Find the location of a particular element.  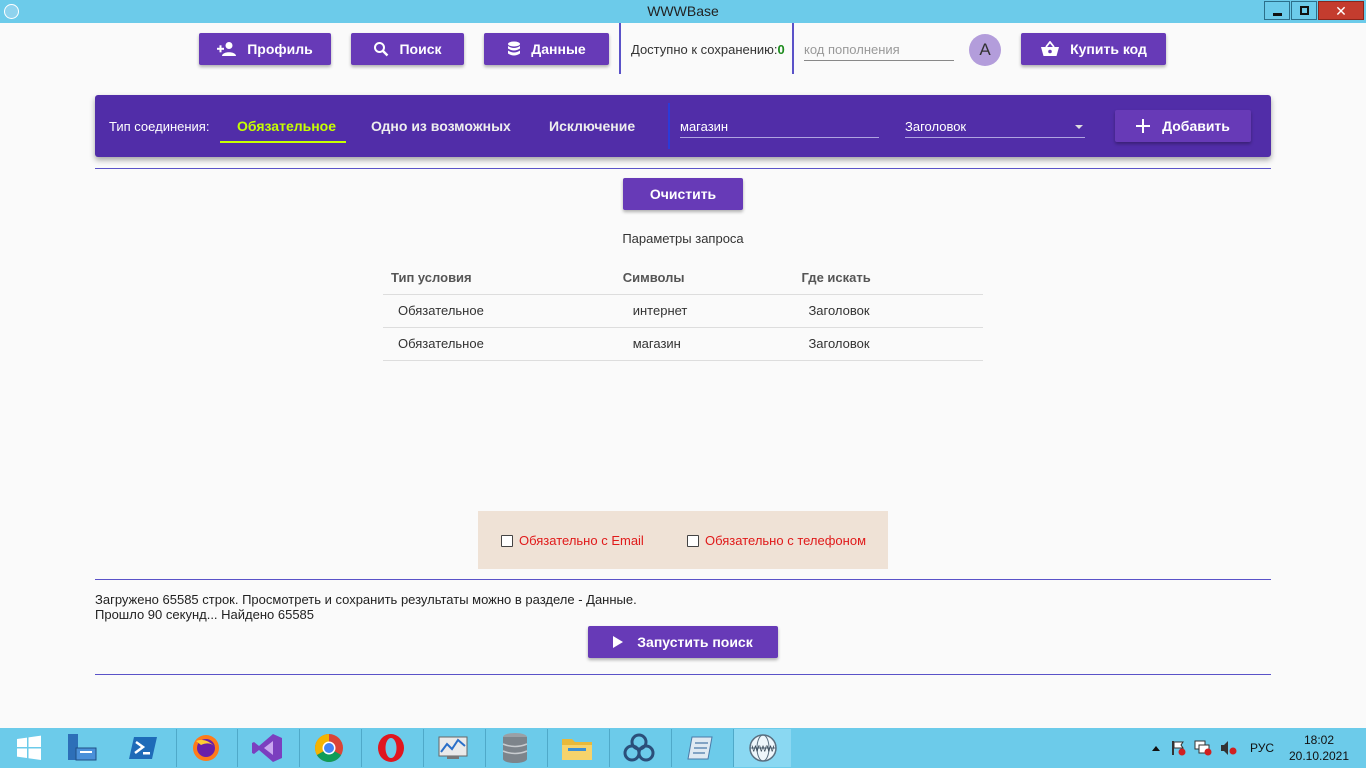

maximize-button is located at coordinates (1304, 10).